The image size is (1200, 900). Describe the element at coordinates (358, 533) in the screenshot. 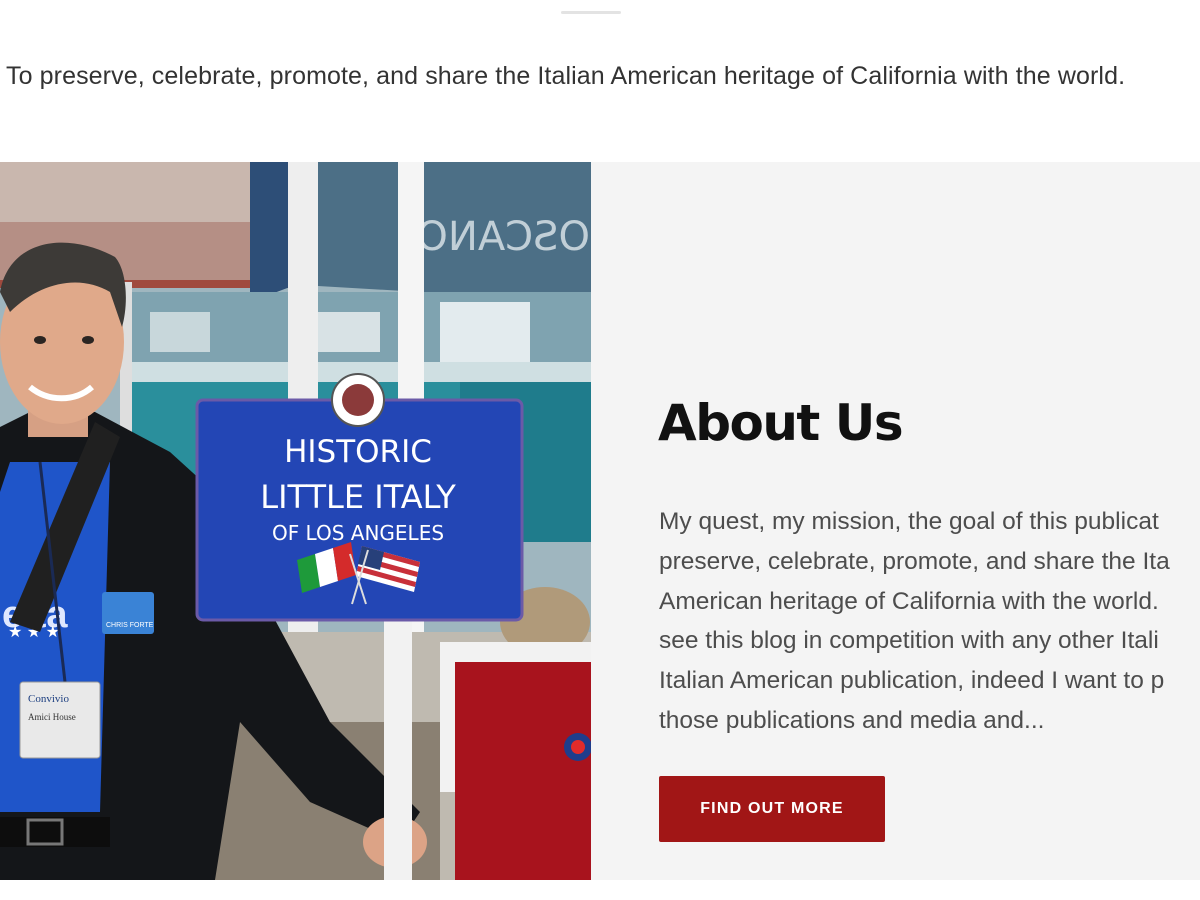

I see `sign-line3: OF LOS ANGELES` at that location.